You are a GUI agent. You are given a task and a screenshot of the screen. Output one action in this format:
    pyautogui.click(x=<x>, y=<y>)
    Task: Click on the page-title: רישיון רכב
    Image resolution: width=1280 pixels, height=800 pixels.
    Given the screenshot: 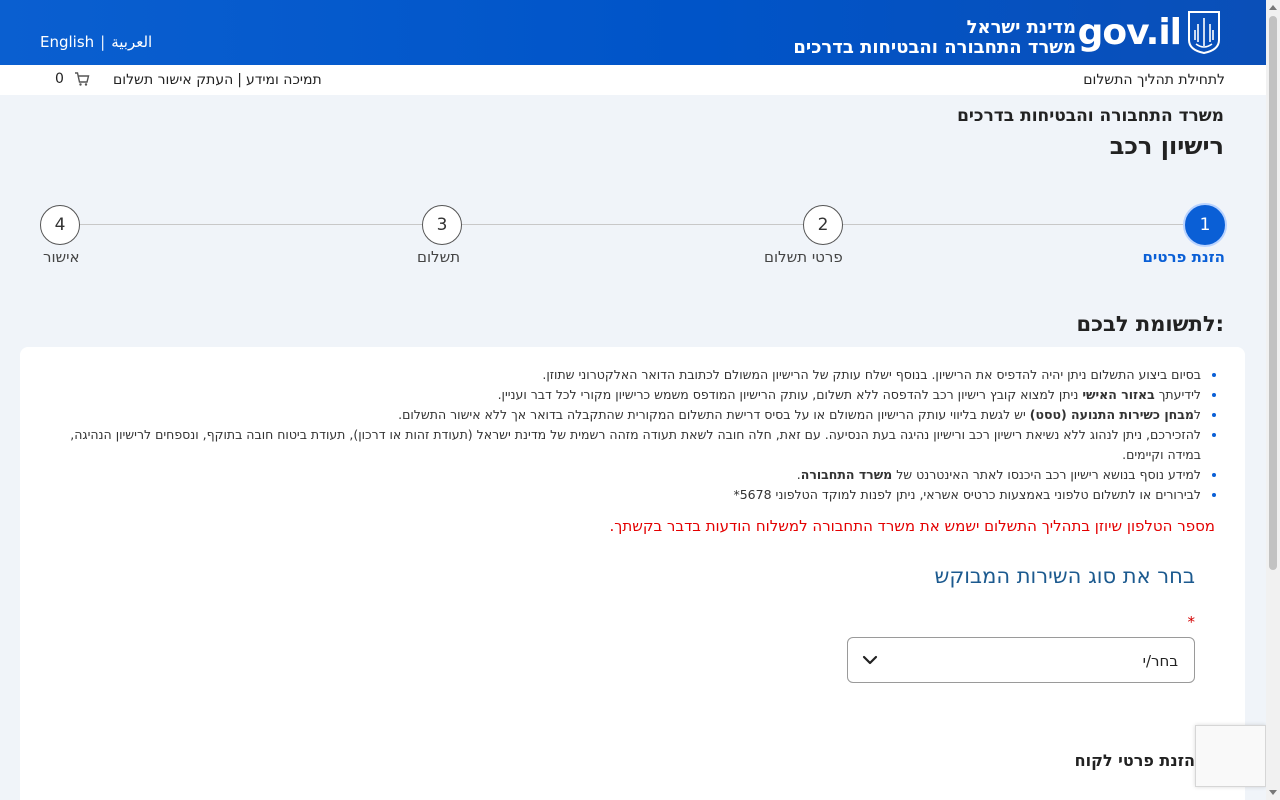 What is the action you would take?
    pyautogui.click(x=1166, y=146)
    